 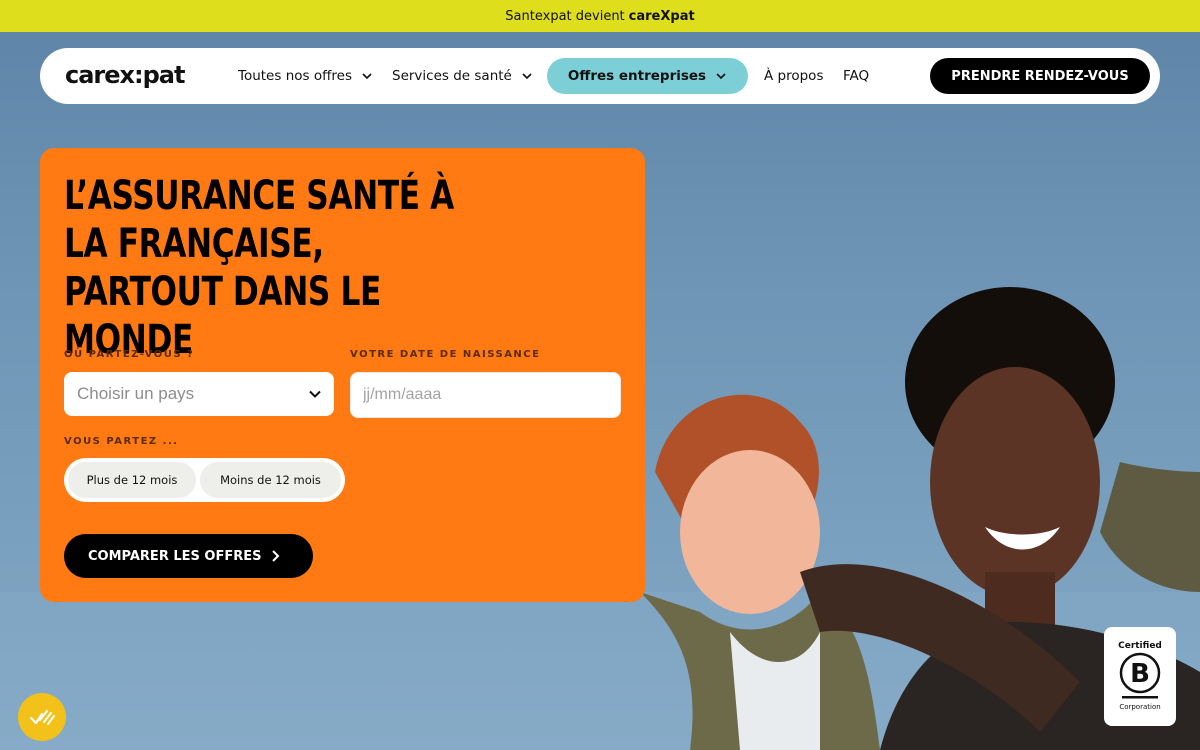 I want to click on announcement-brand: careXpat, so click(x=661, y=16).